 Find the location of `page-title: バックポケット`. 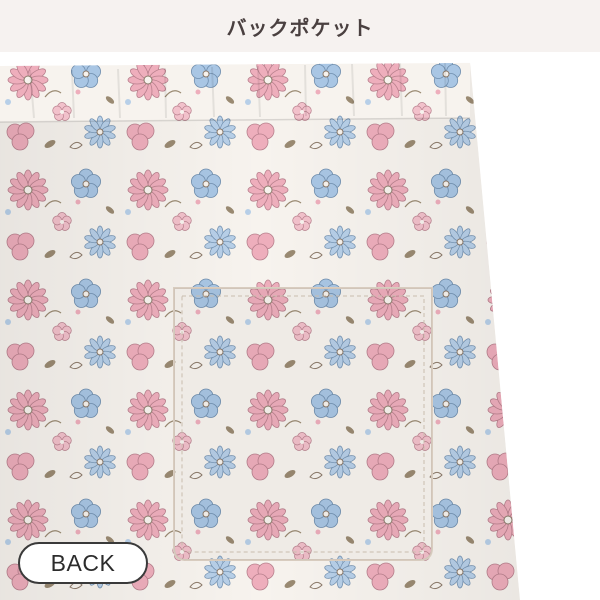

page-title: バックポケット is located at coordinates (300, 27).